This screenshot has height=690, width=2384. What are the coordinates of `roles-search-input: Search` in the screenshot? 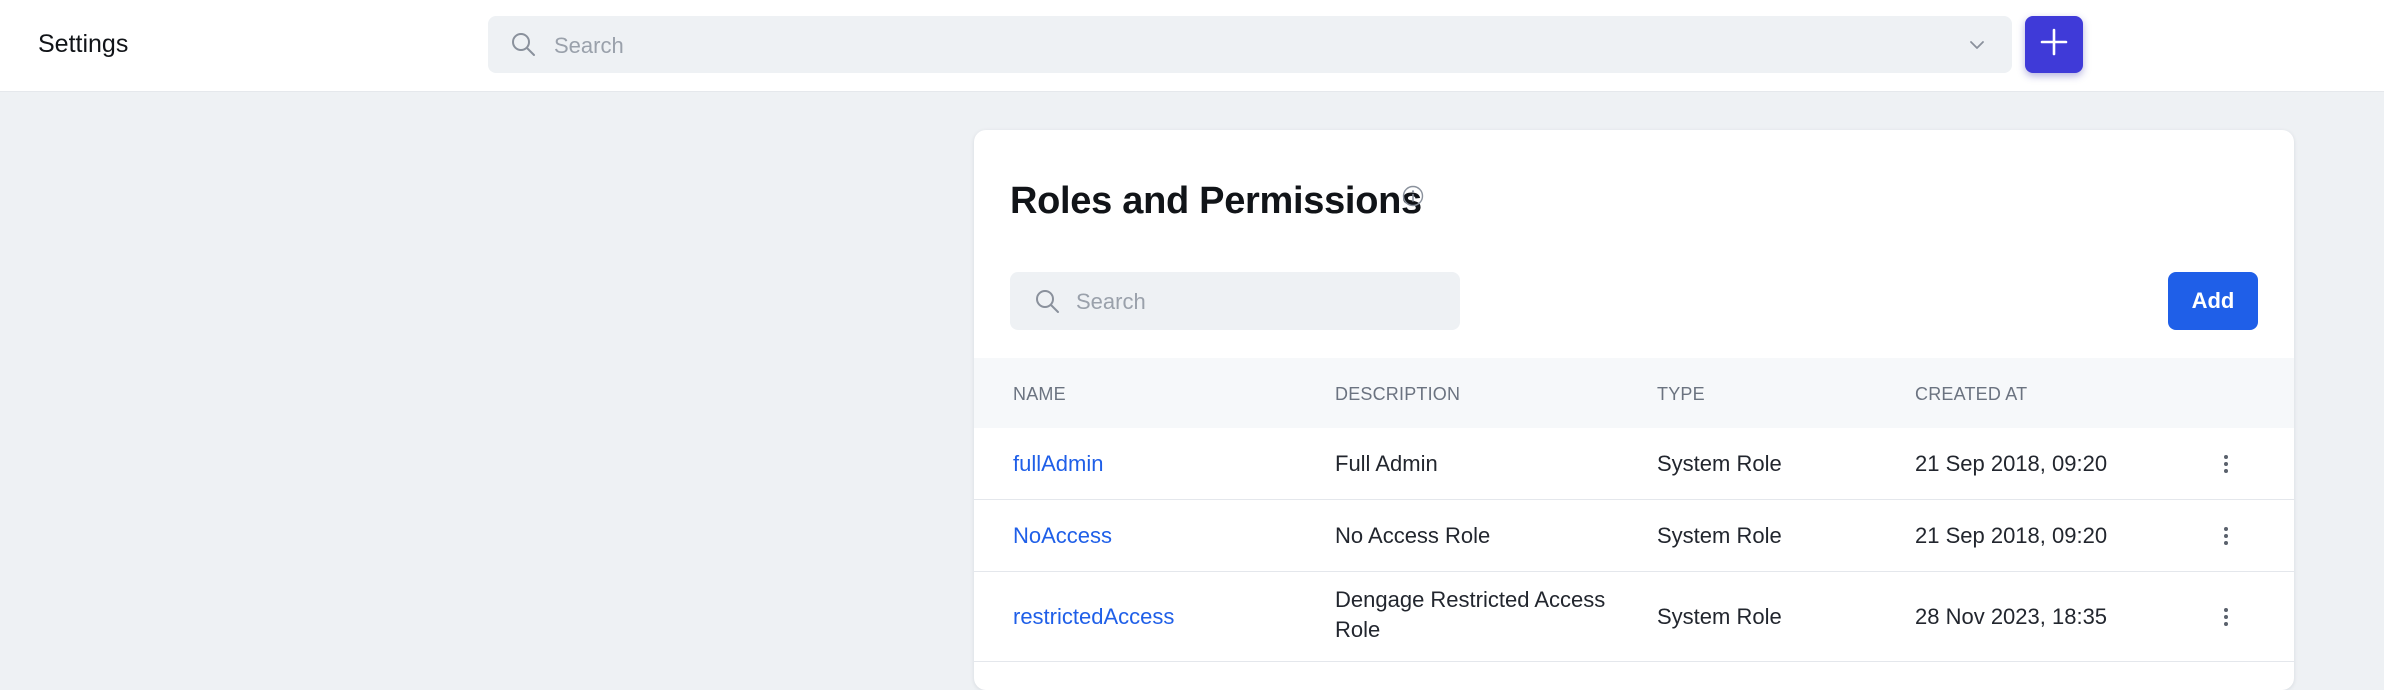 It's located at (1235, 301).